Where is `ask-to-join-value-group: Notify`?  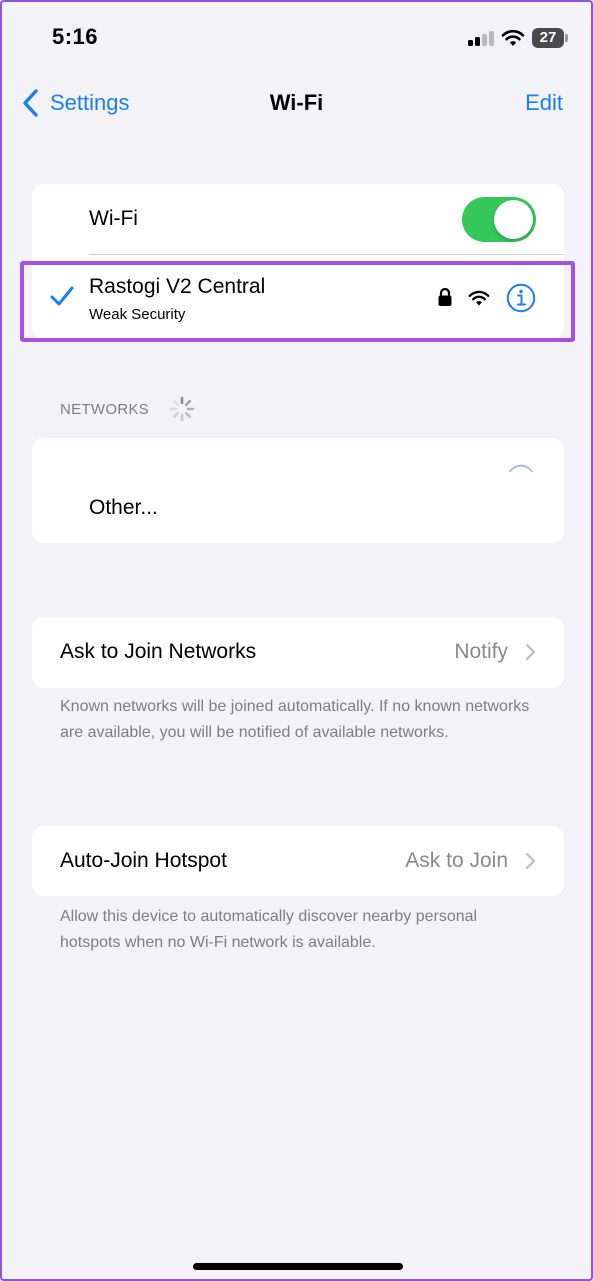 ask-to-join-value-group: Notify is located at coordinates (495, 652).